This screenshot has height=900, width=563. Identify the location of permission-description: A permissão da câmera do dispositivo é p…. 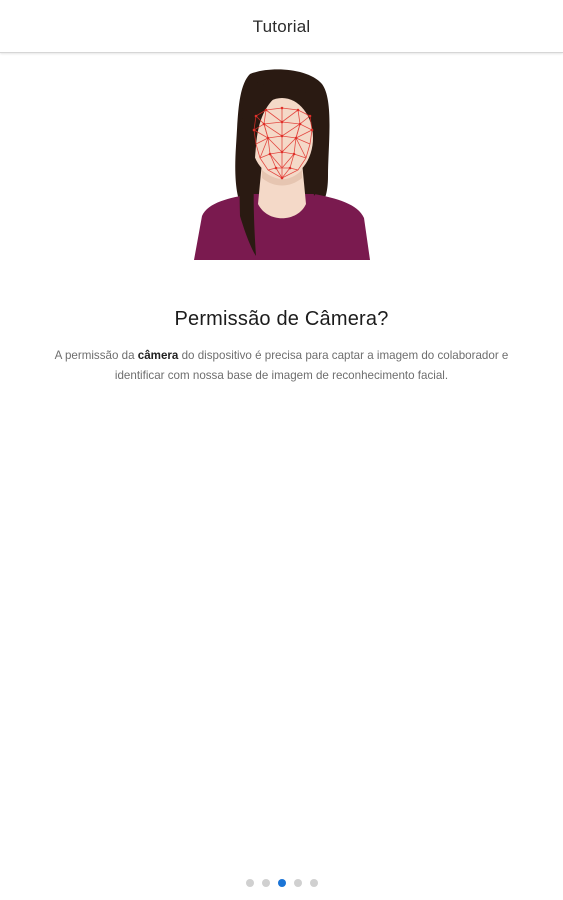
(281, 366).